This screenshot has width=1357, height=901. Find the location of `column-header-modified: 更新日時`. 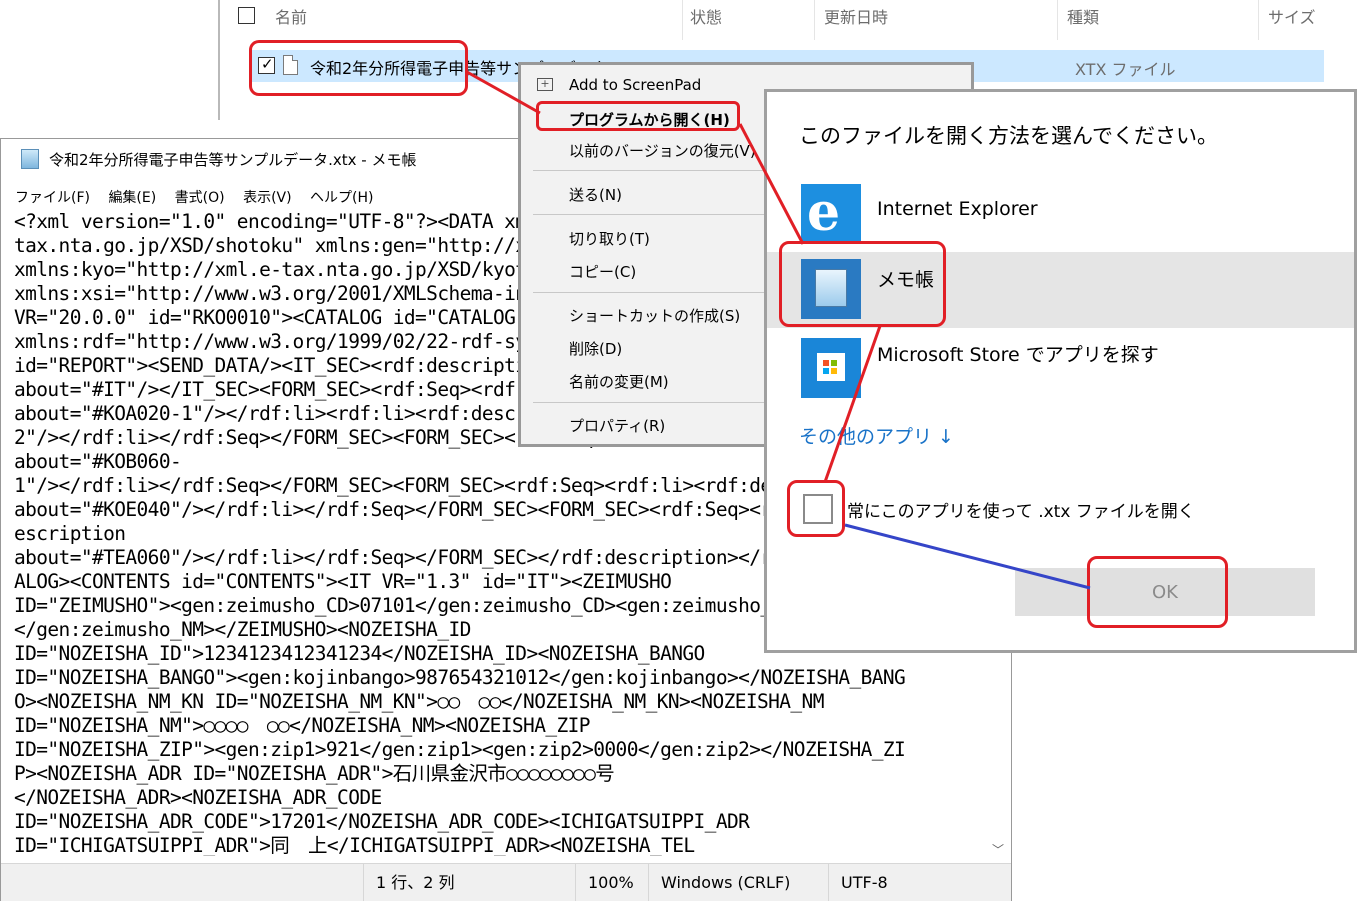

column-header-modified: 更新日時 is located at coordinates (856, 18).